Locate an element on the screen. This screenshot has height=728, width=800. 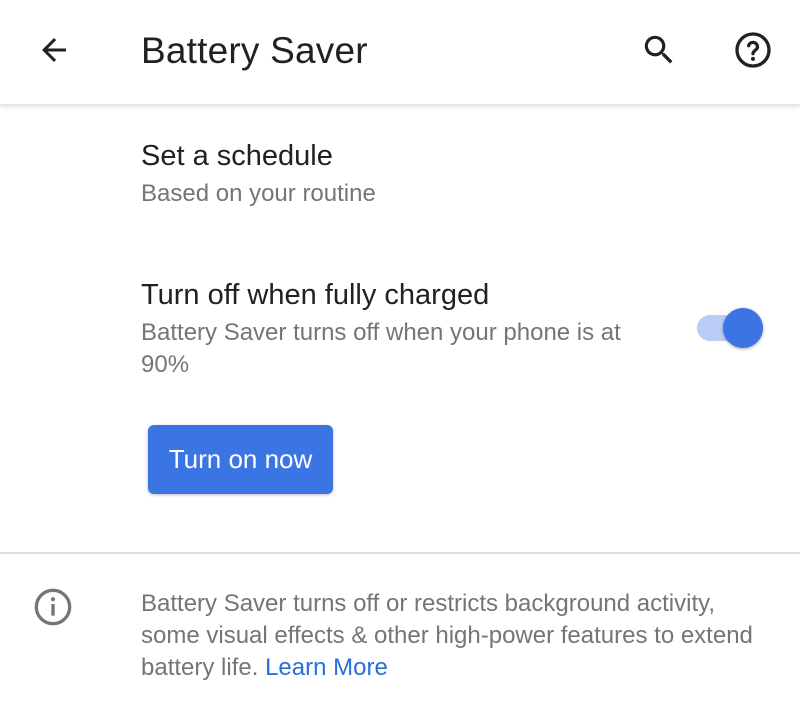
page-title: Battery Saver is located at coordinates (254, 50).